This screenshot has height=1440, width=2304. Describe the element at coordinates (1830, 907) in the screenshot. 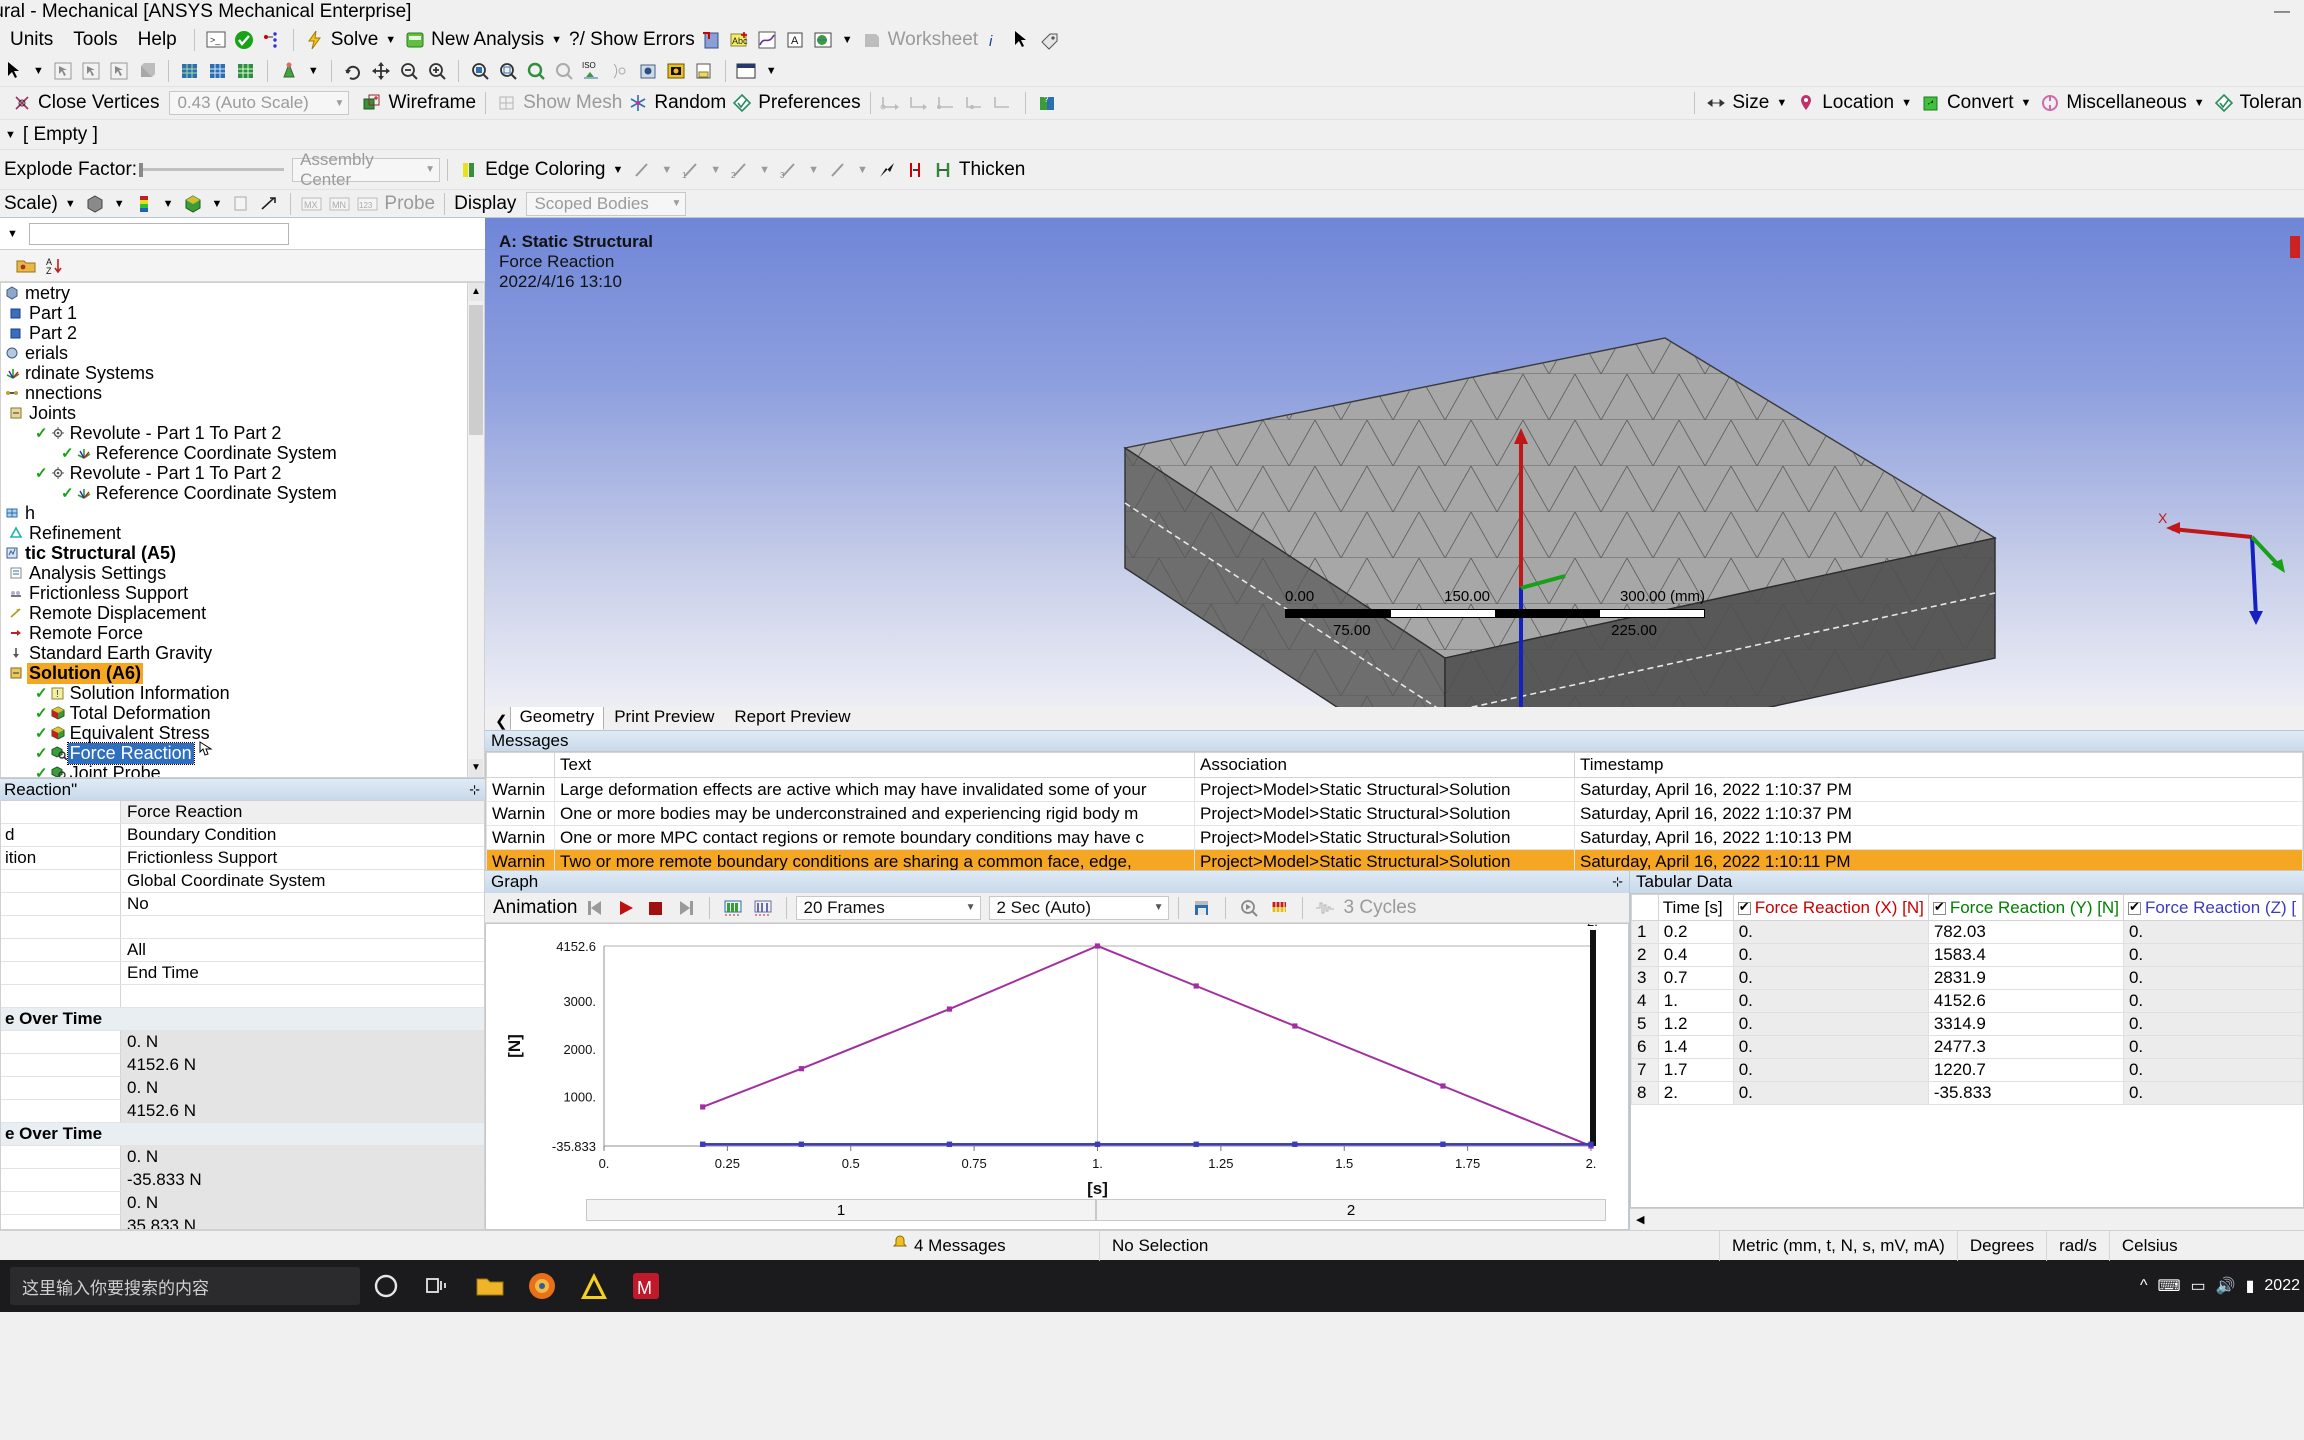

I see `tabular-column-header: Force Reaction (X) [N]` at that location.